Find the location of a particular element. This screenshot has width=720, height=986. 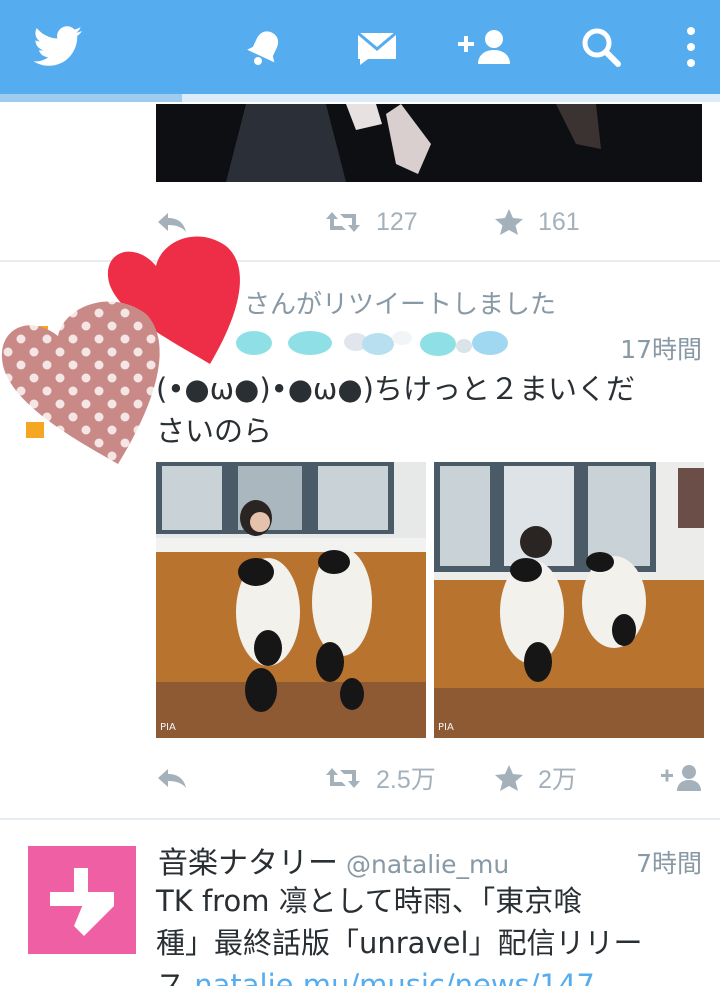

tweet-text-fragment: ス is located at coordinates (171, 977).